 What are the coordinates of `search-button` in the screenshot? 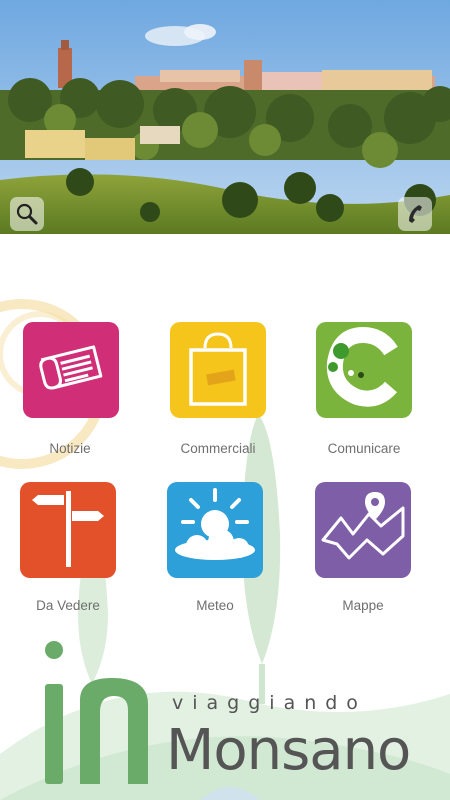 It's located at (27, 214).